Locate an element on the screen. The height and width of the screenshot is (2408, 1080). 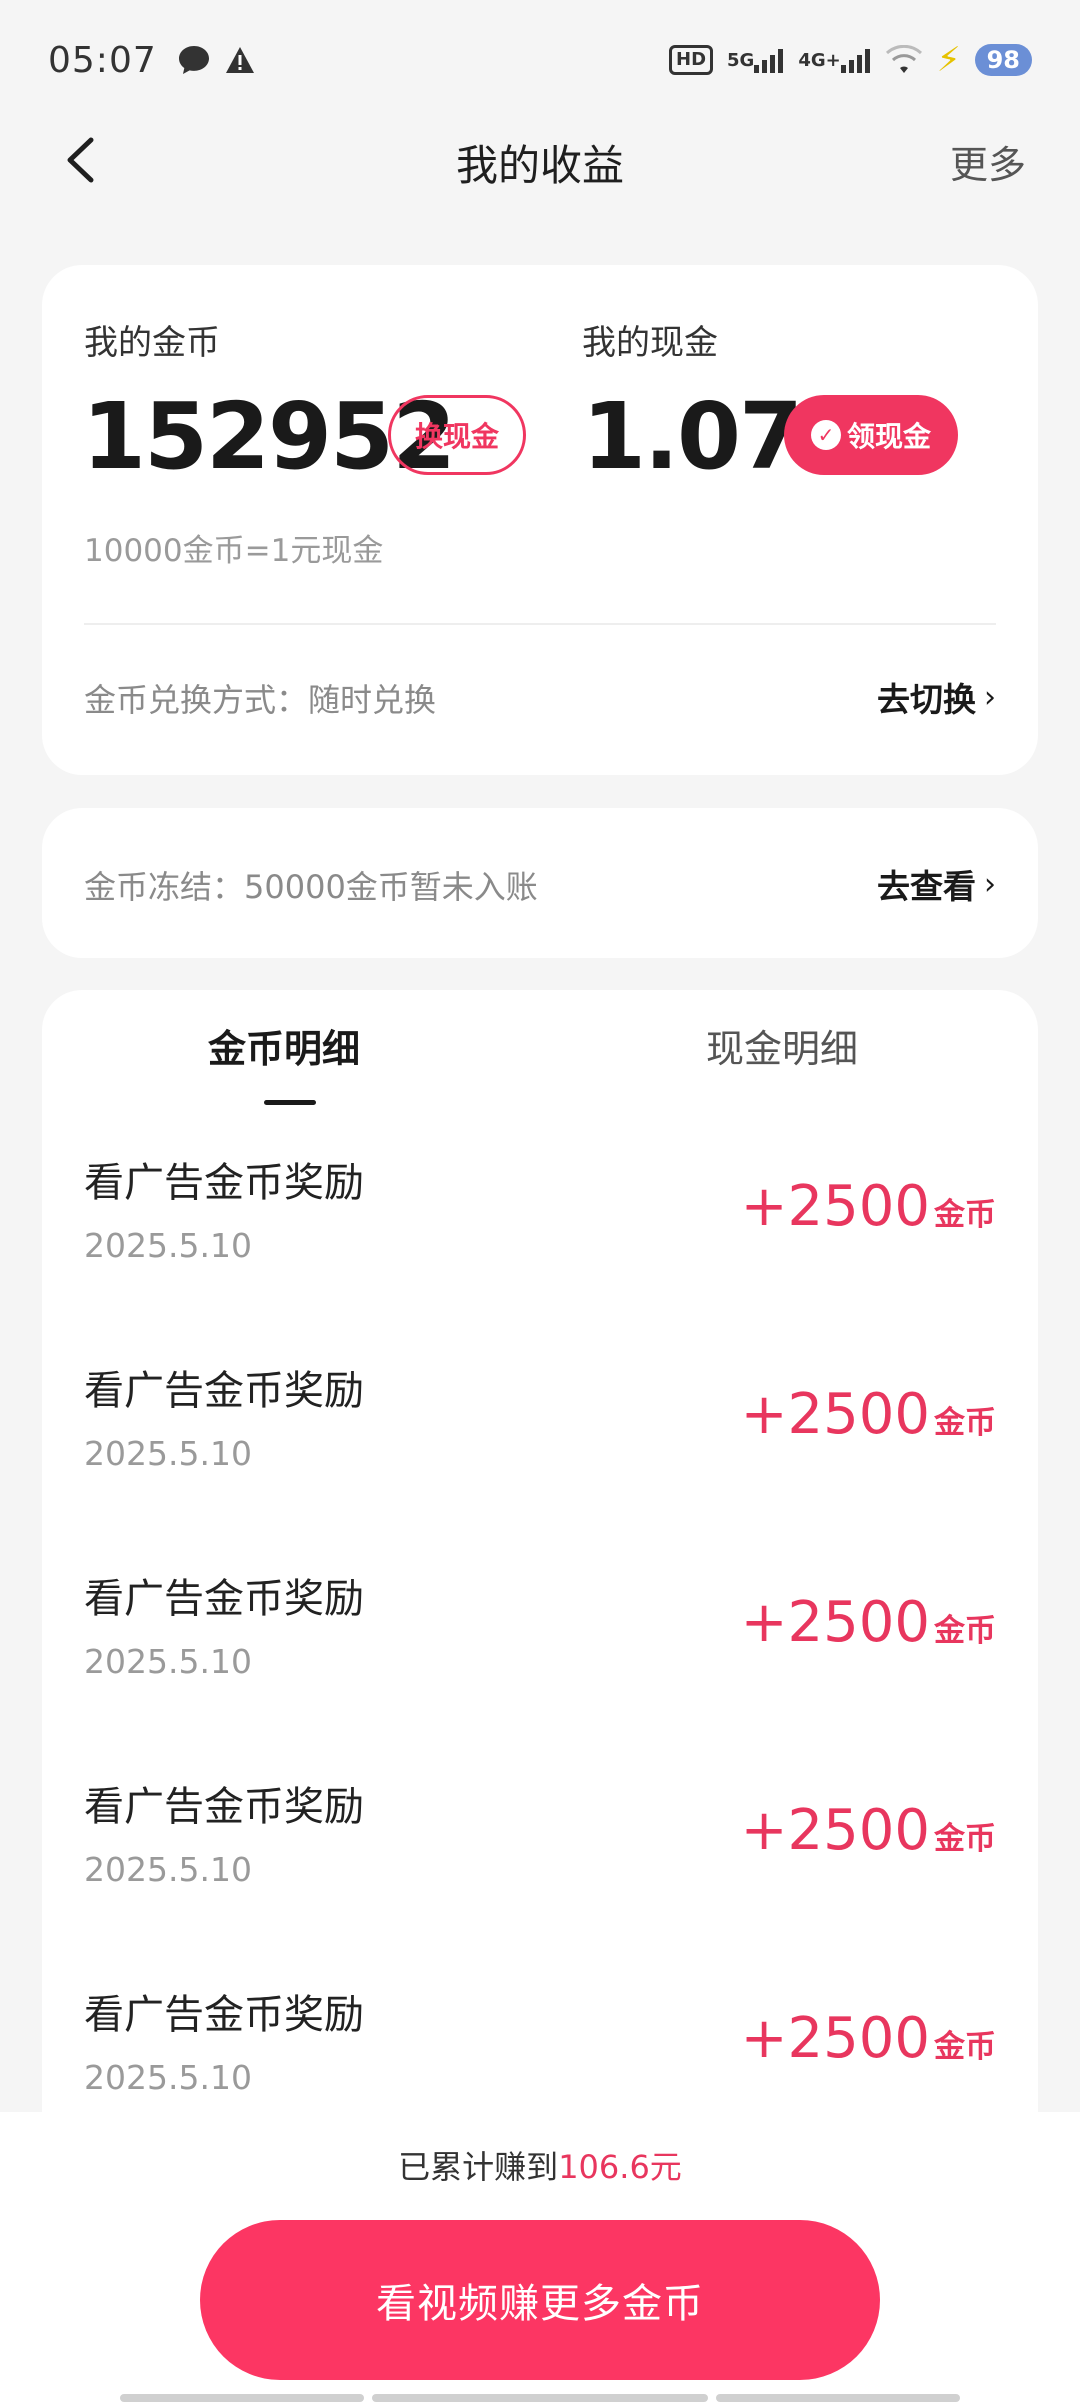
exchange-cash-button: 换现金 is located at coordinates (457, 435).